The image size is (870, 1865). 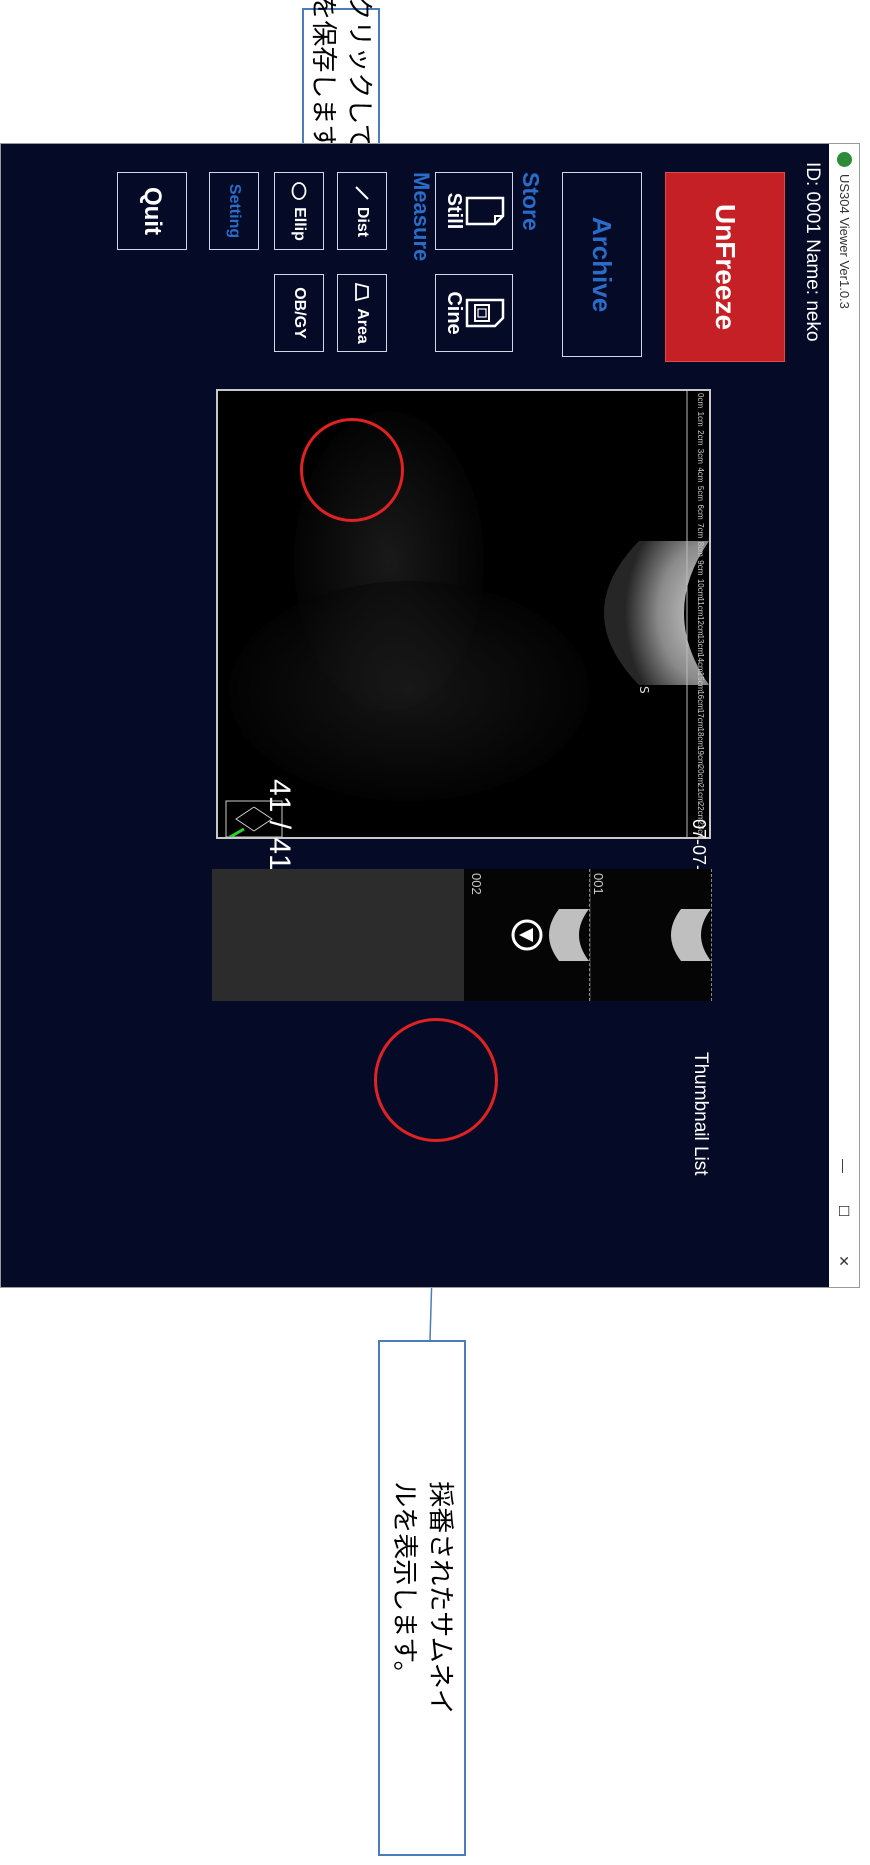 I want to click on setting-button: Setting, so click(x=234, y=211).